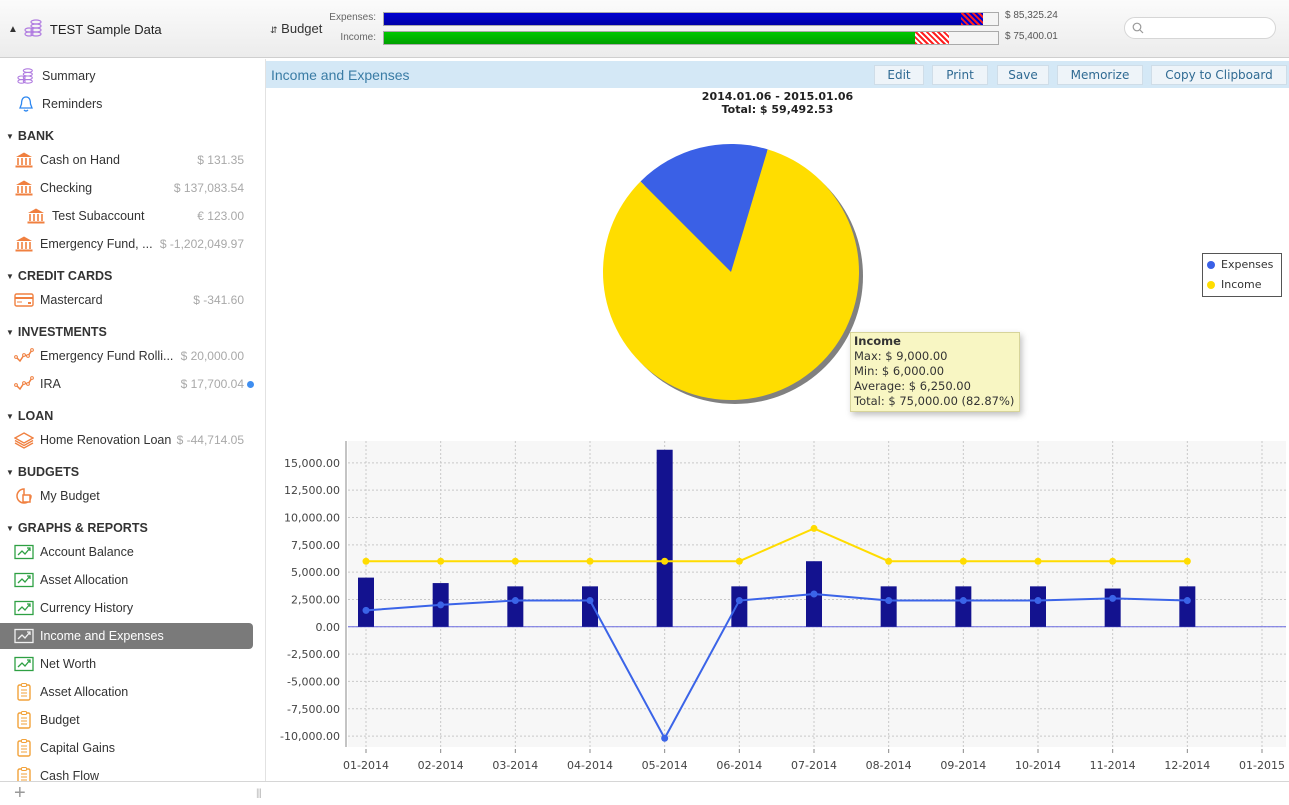 This screenshot has height=805, width=1289. I want to click on sidebar-item-label: Cash on Hand, so click(80, 160).